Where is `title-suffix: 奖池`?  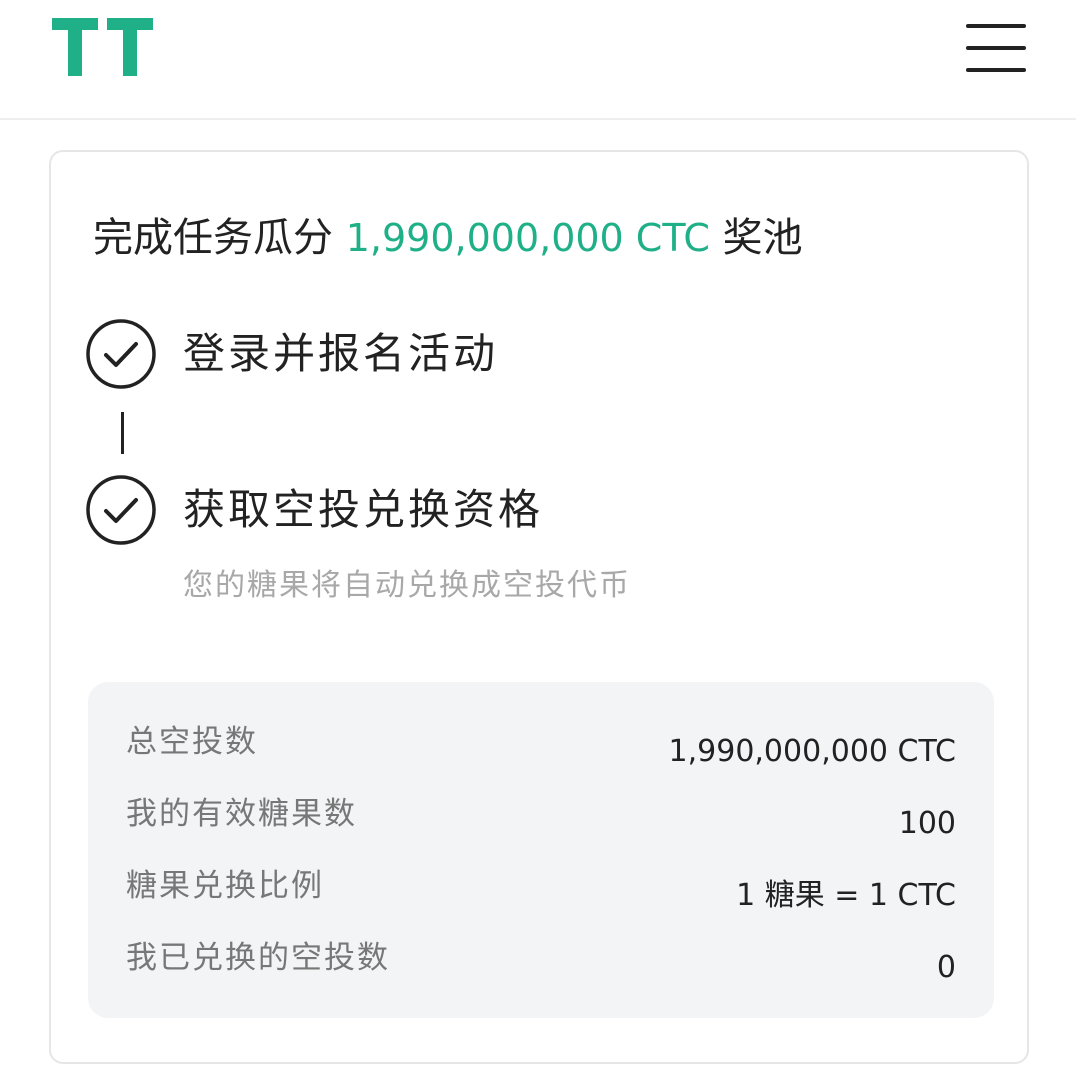
title-suffix: 奖池 is located at coordinates (762, 238).